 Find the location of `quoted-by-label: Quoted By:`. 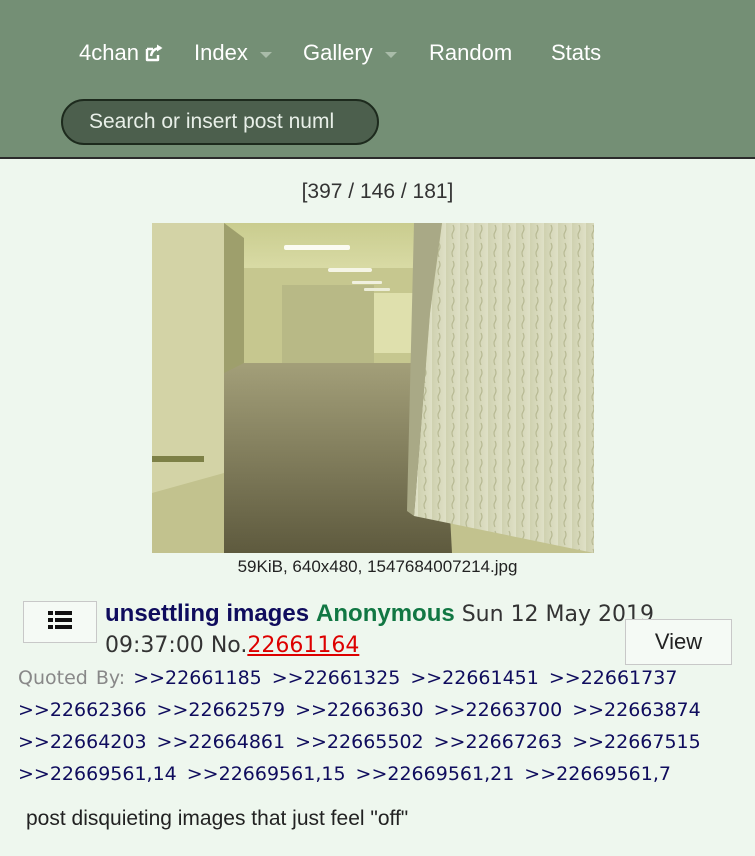

quoted-by-label: Quoted By: is located at coordinates (72, 678).